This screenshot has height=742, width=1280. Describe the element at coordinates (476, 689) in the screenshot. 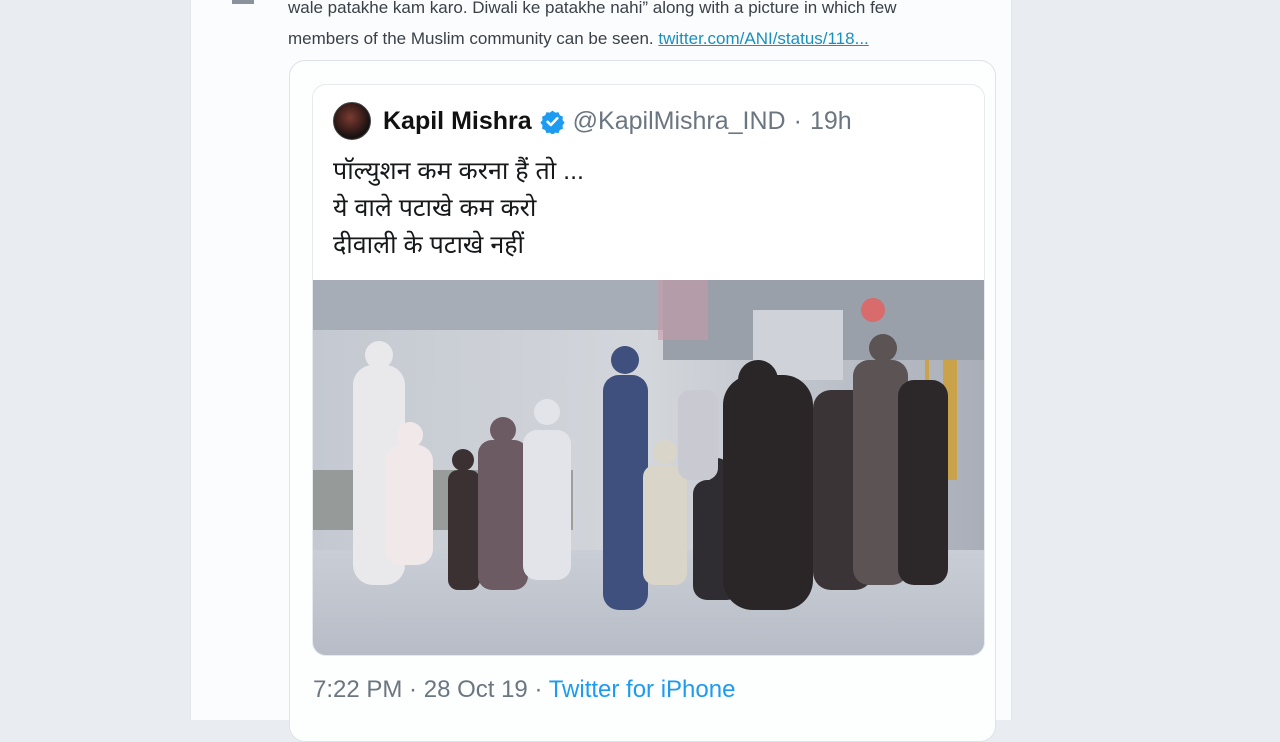

I see `post-date: 28 Oct 19` at that location.